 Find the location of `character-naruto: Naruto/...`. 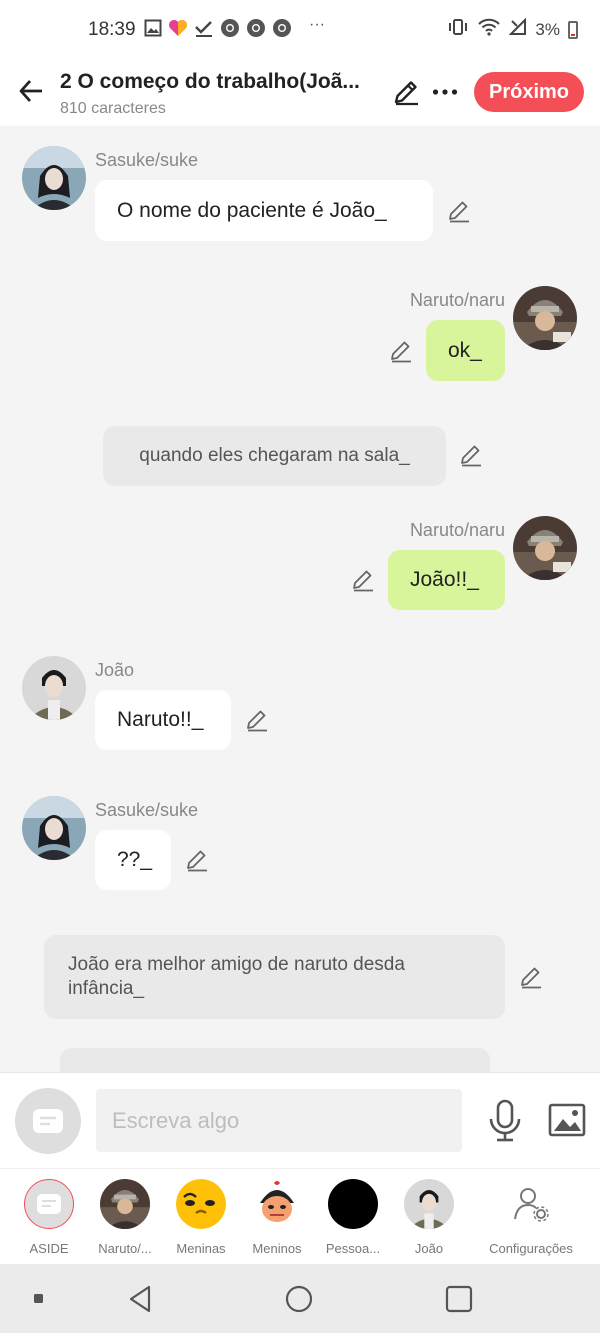

character-naruto: Naruto/... is located at coordinates (125, 1217).